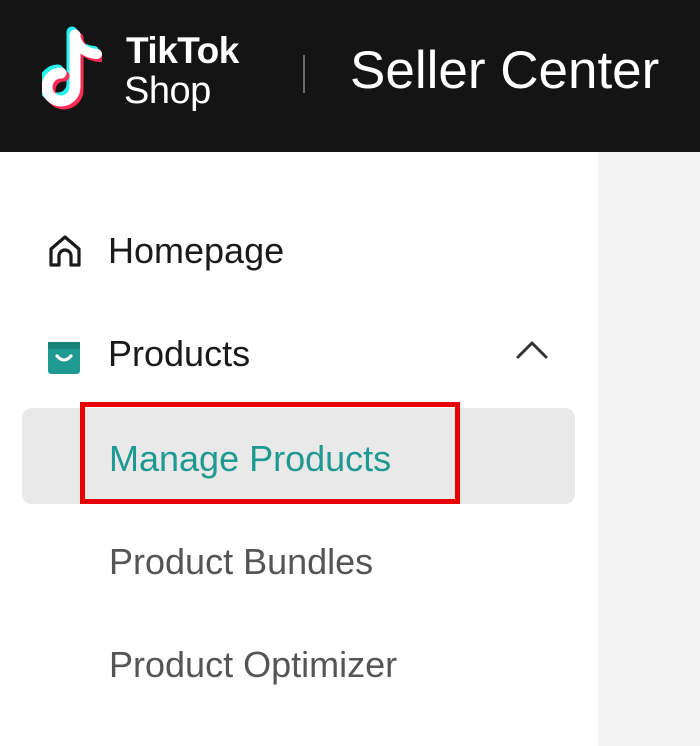 Image resolution: width=700 pixels, height=746 pixels. Describe the element at coordinates (241, 561) in the screenshot. I see `sidebar-subitem-label: Product Bundles` at that location.